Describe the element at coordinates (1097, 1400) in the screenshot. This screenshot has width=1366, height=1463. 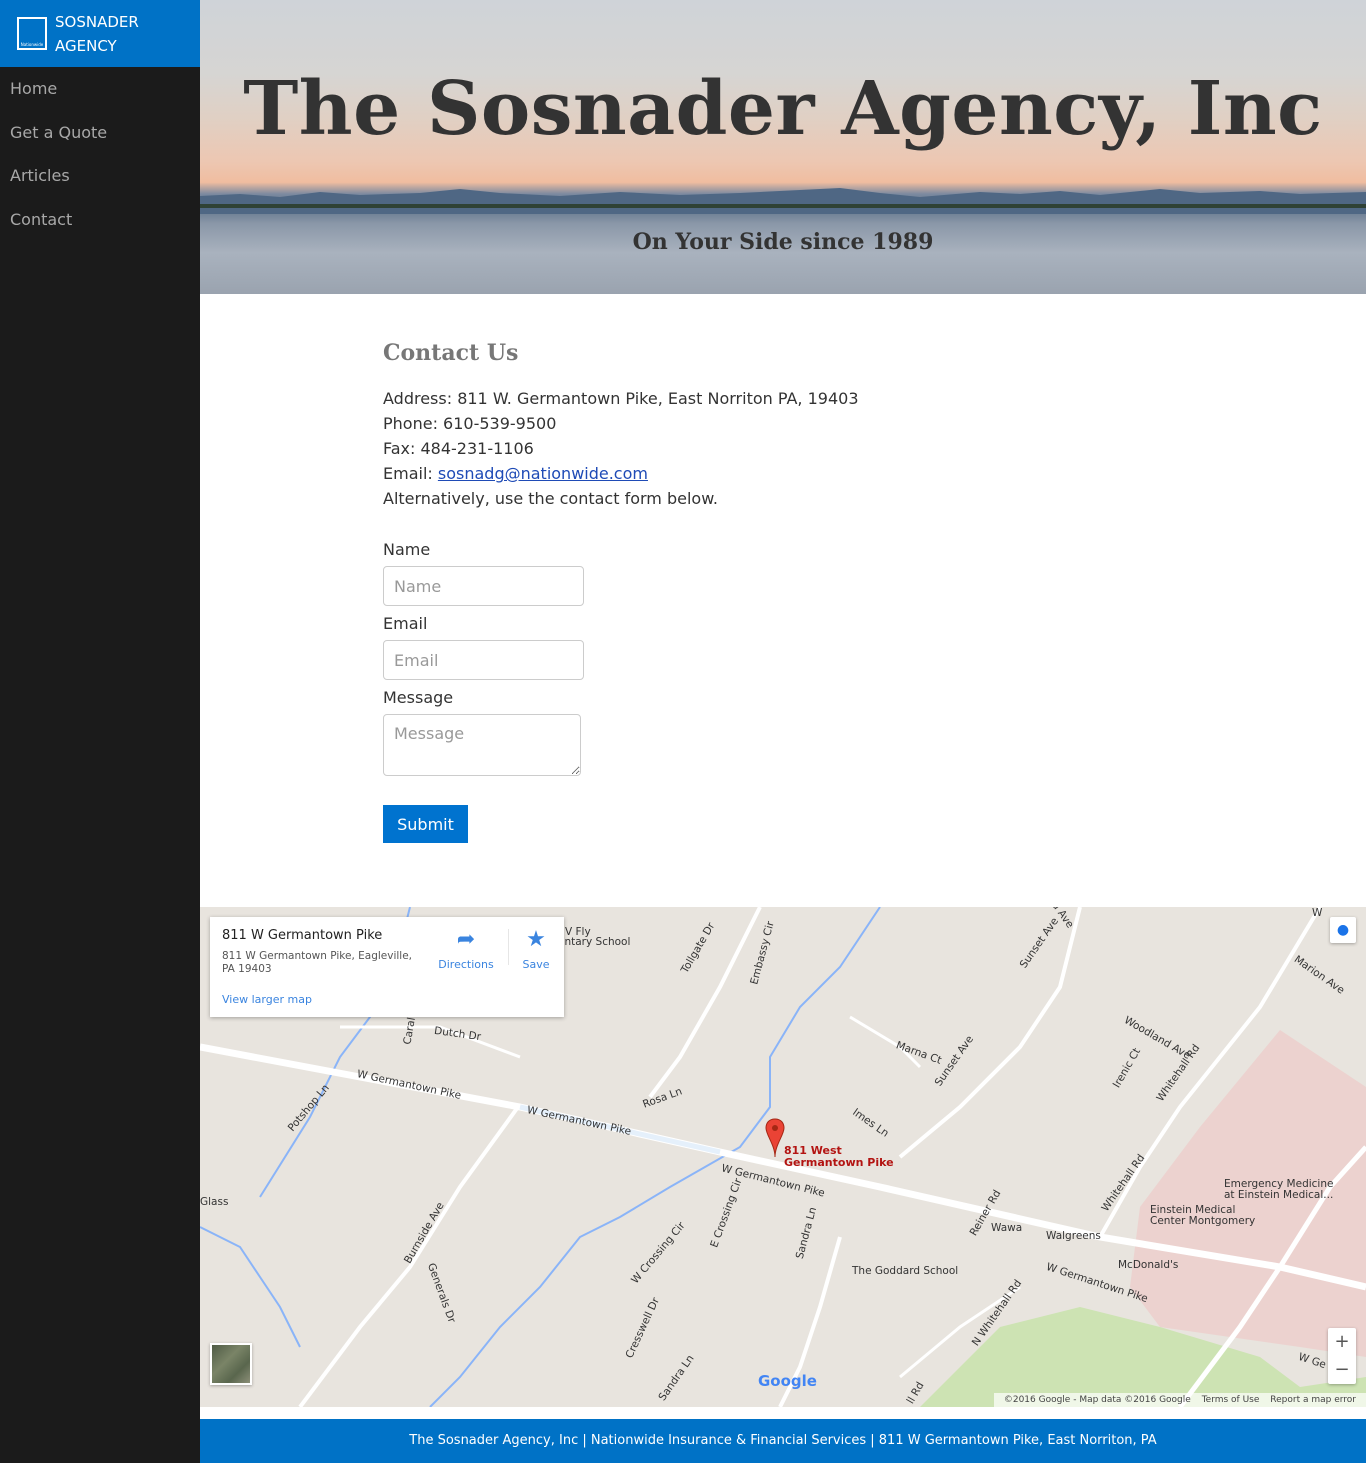
I see `attribution-text: ©2016 Google - Map data ©2016 Google` at that location.